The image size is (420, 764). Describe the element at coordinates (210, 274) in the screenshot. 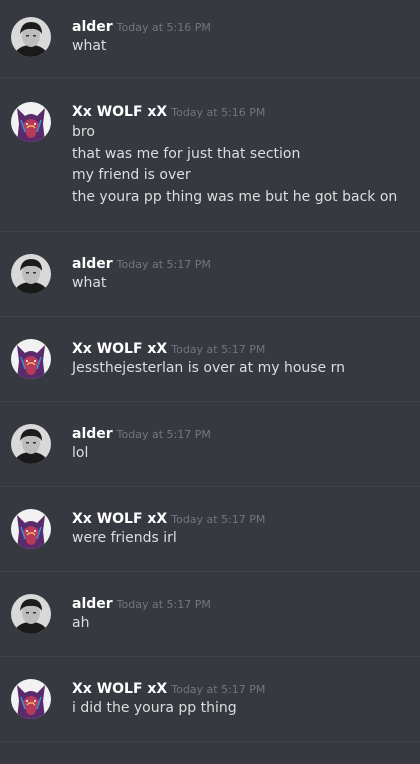

I see `message-group: alder Today at 5:17 PM what` at that location.